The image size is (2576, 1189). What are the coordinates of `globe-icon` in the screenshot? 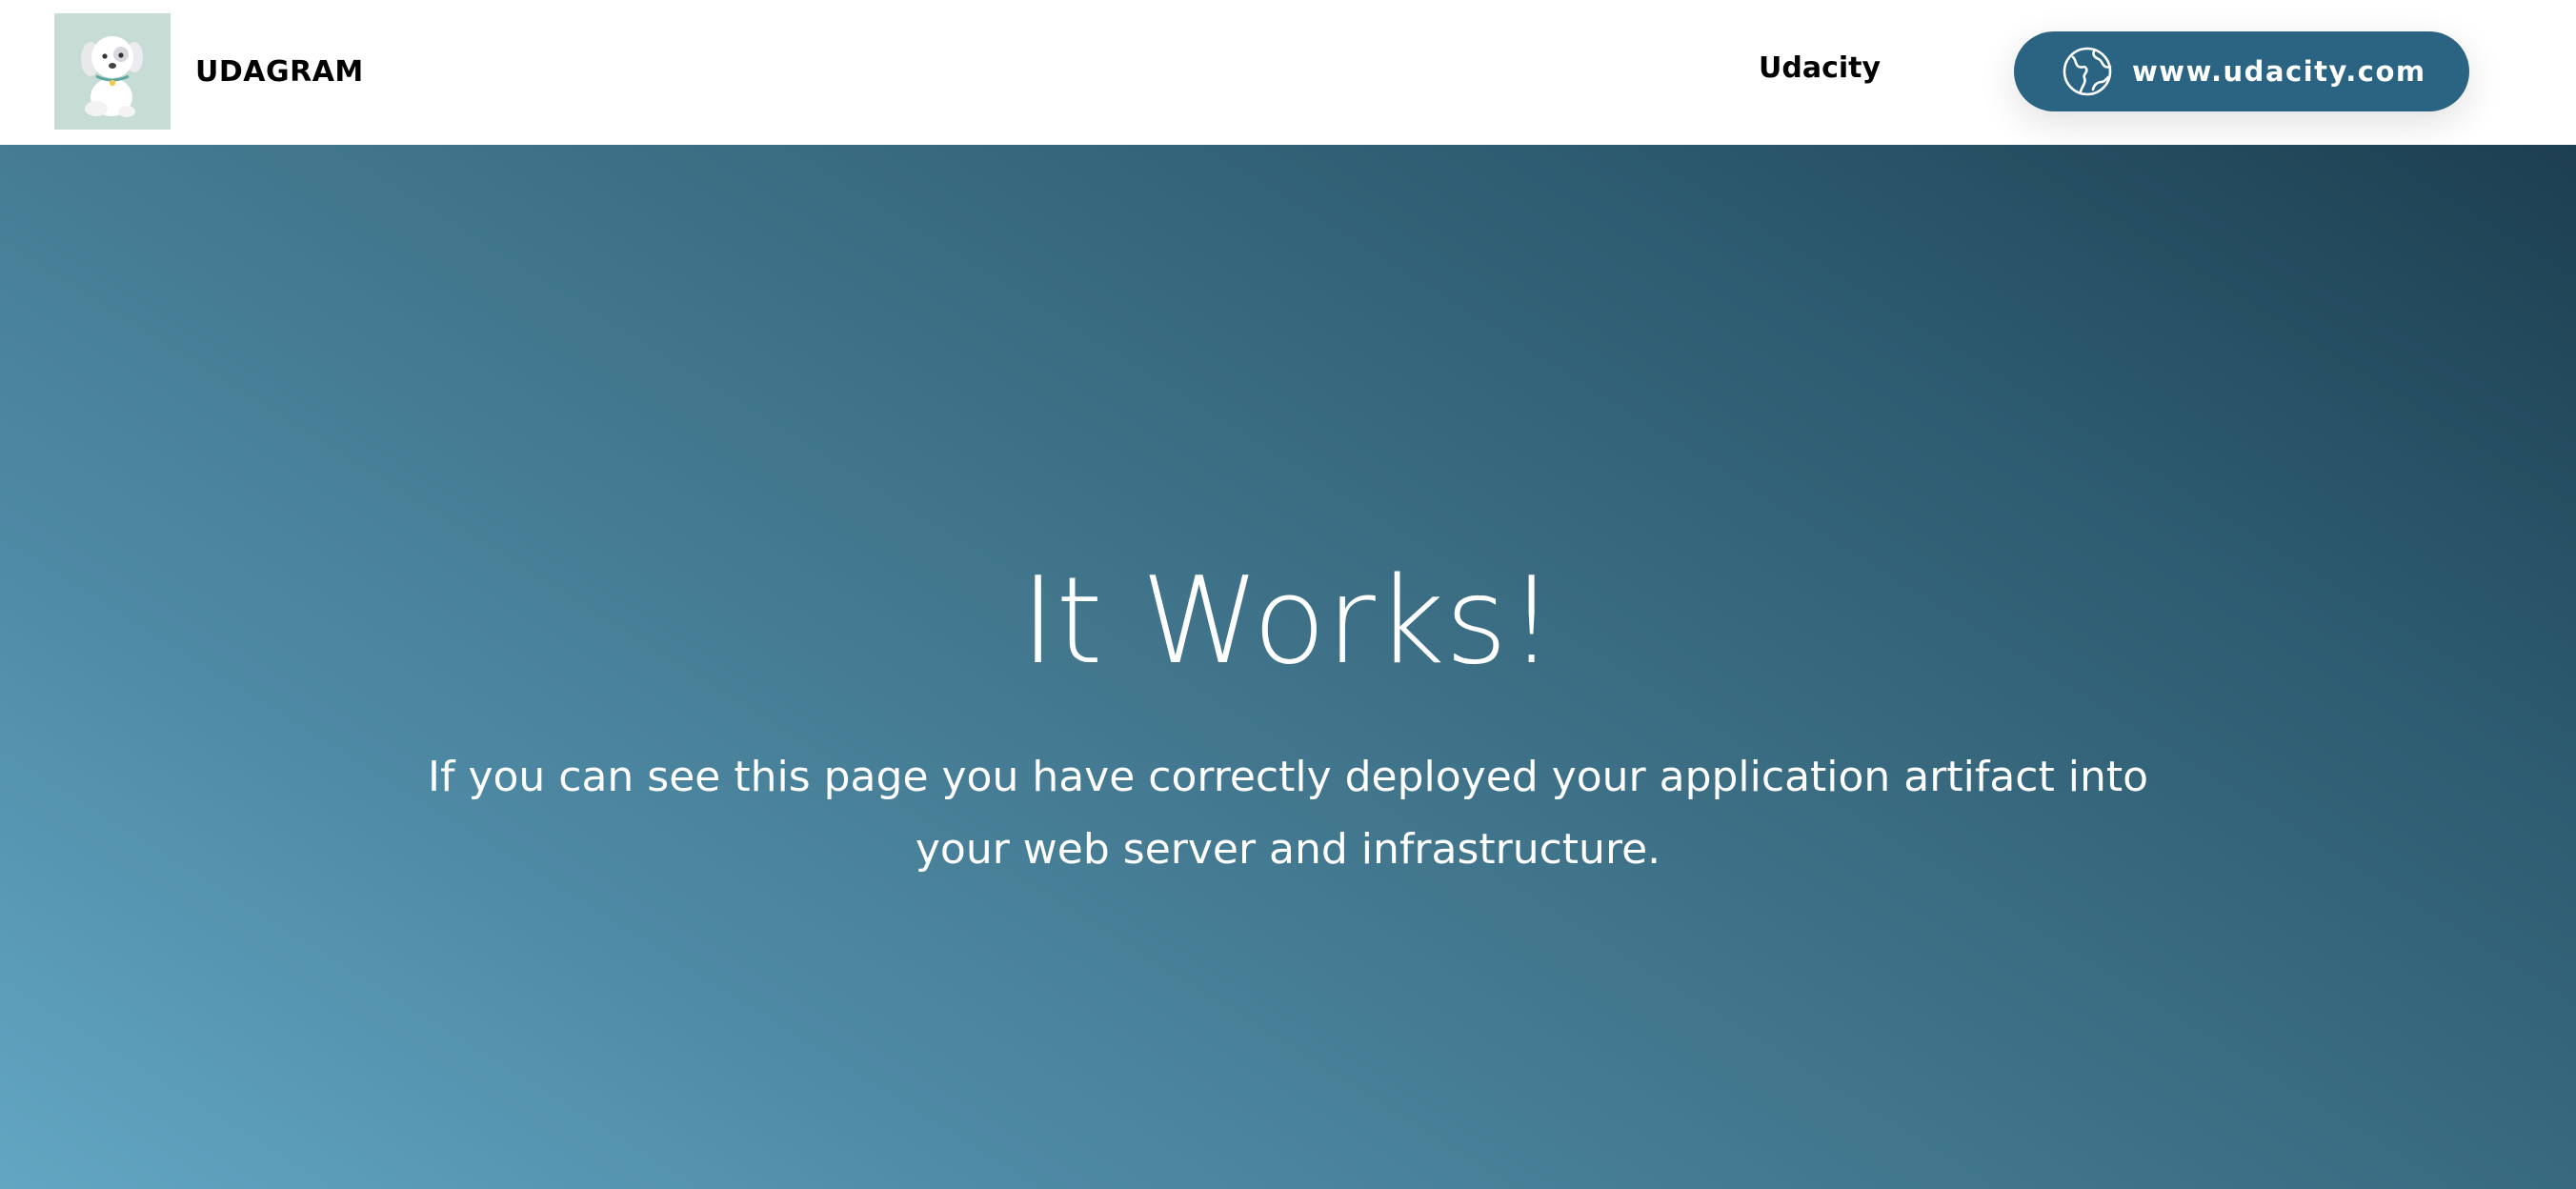 It's located at (2087, 71).